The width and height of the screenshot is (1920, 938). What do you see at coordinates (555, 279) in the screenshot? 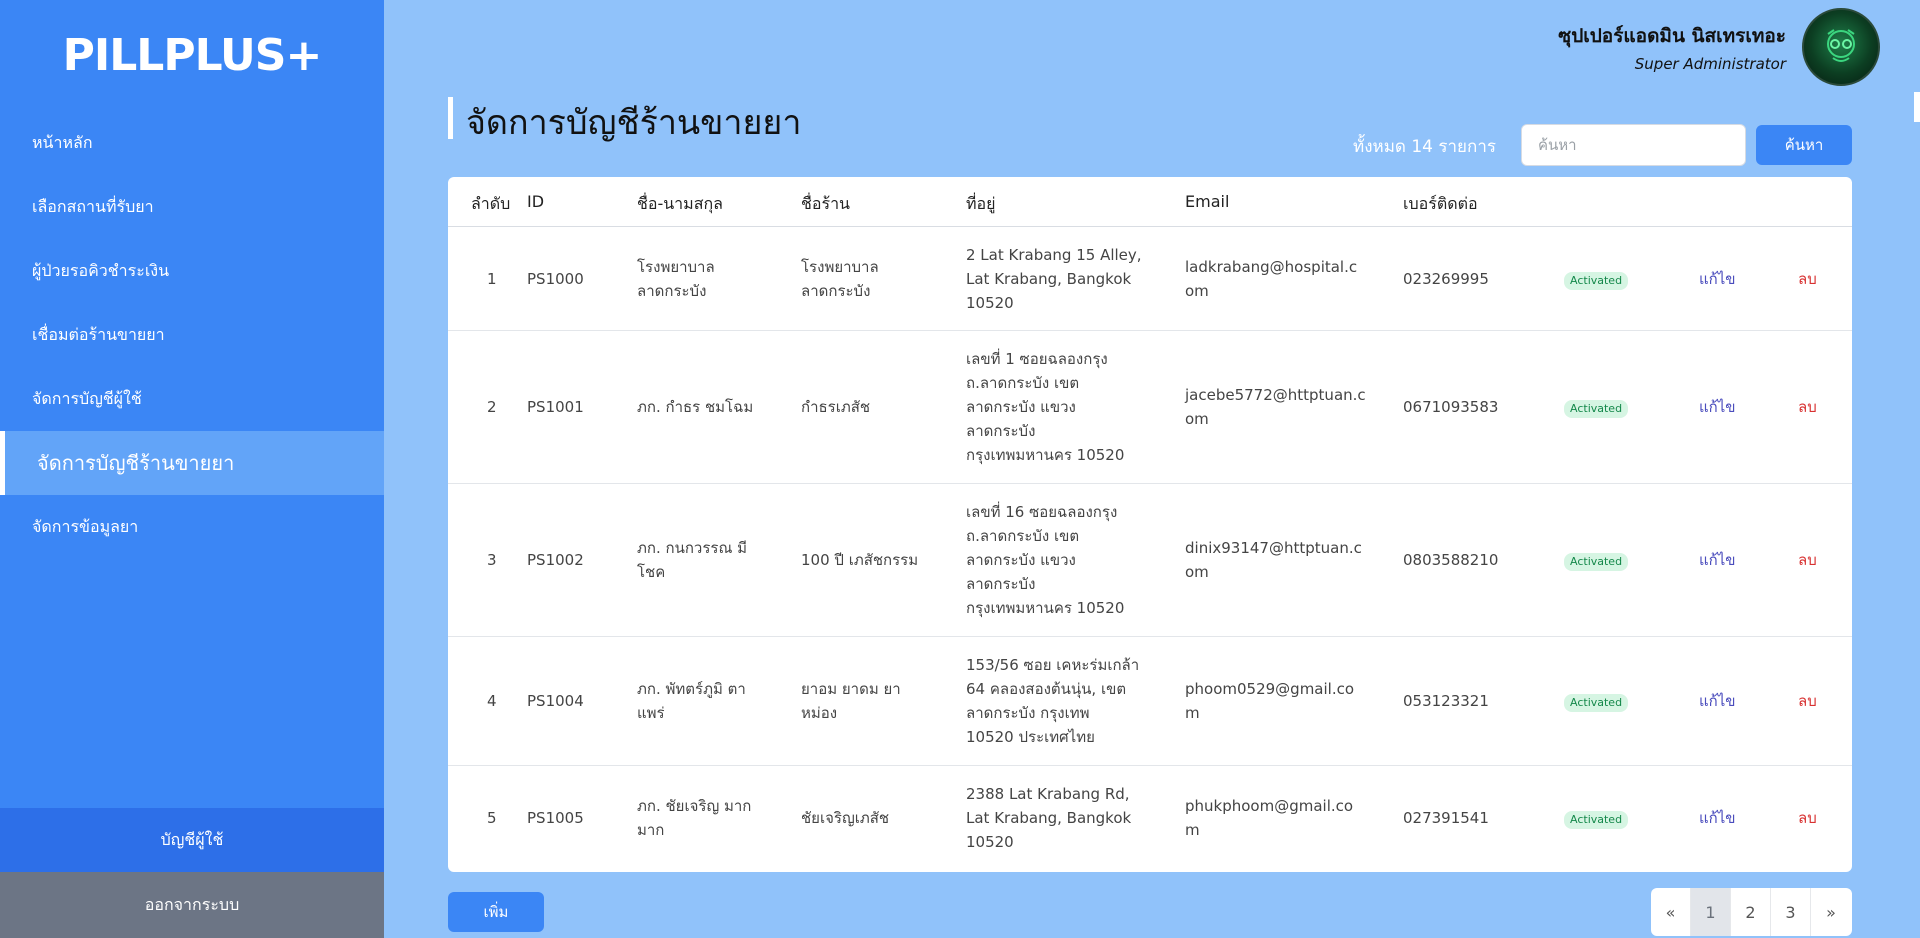
I see `cell-id: PS1000` at bounding box center [555, 279].